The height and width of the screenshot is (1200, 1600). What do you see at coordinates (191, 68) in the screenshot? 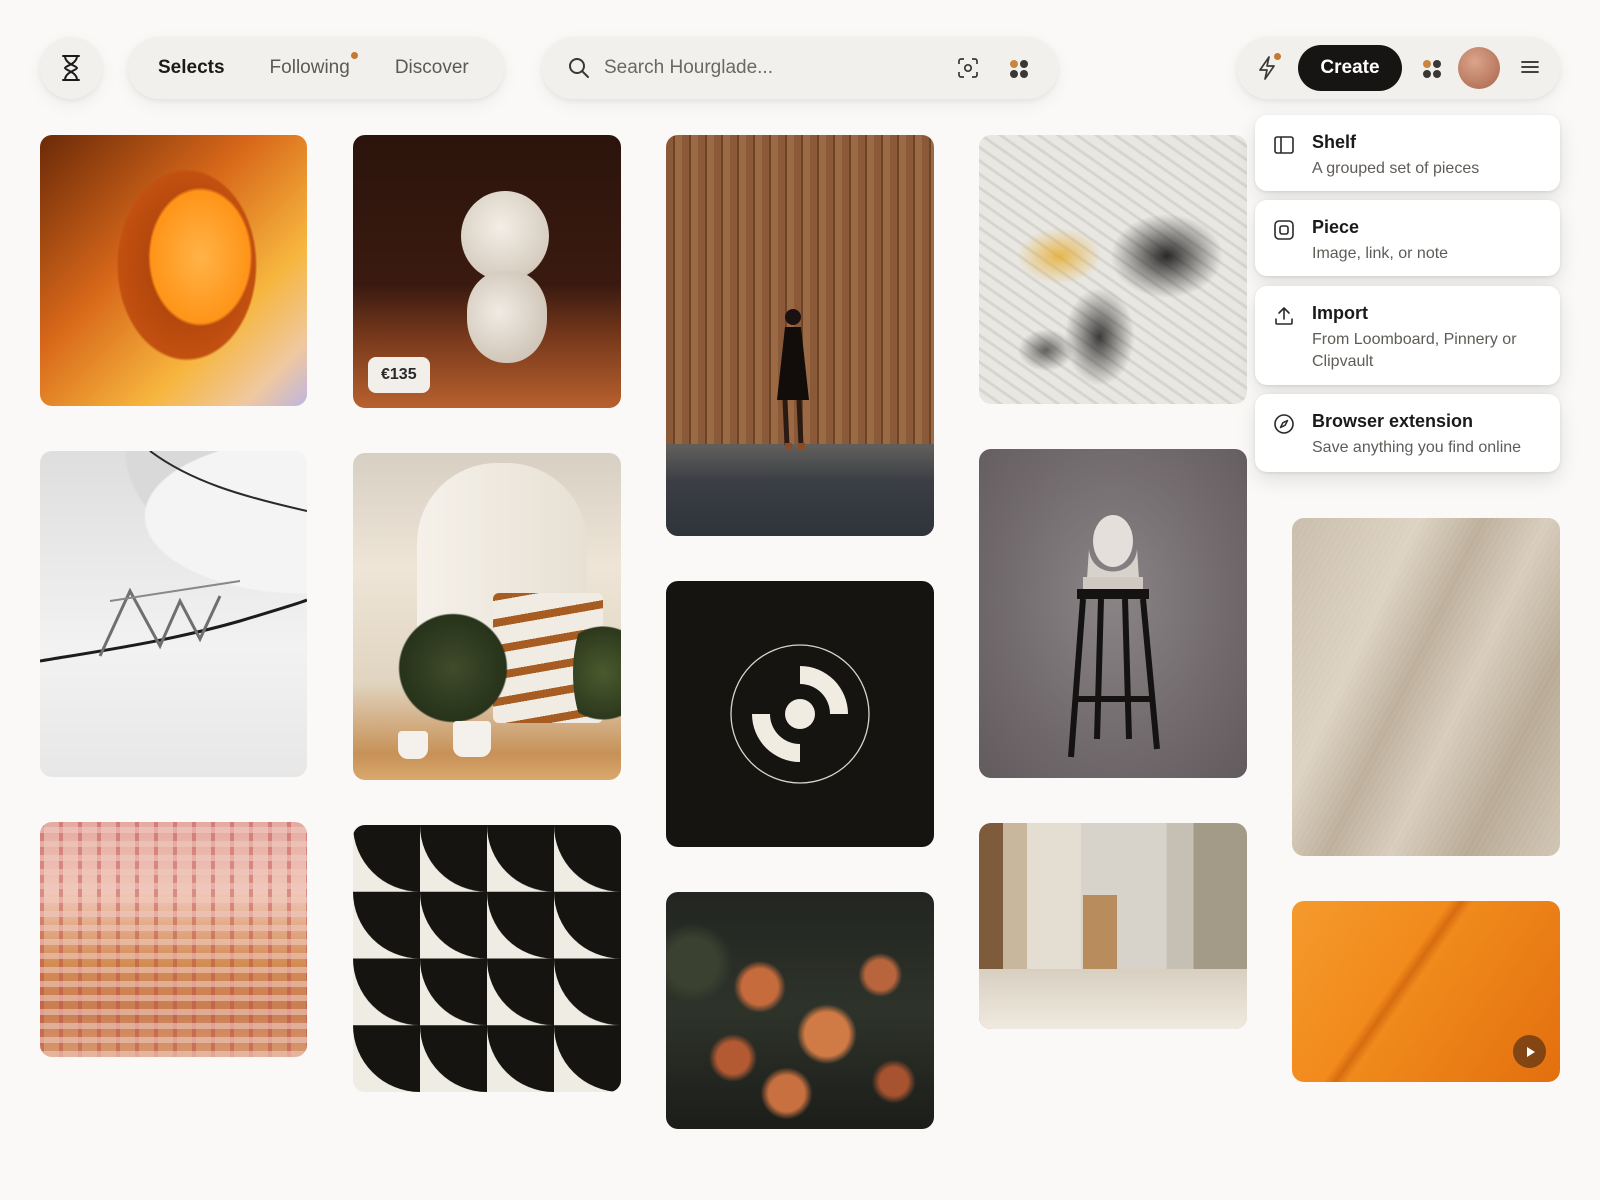
I see `tab-selects: Selects` at bounding box center [191, 68].